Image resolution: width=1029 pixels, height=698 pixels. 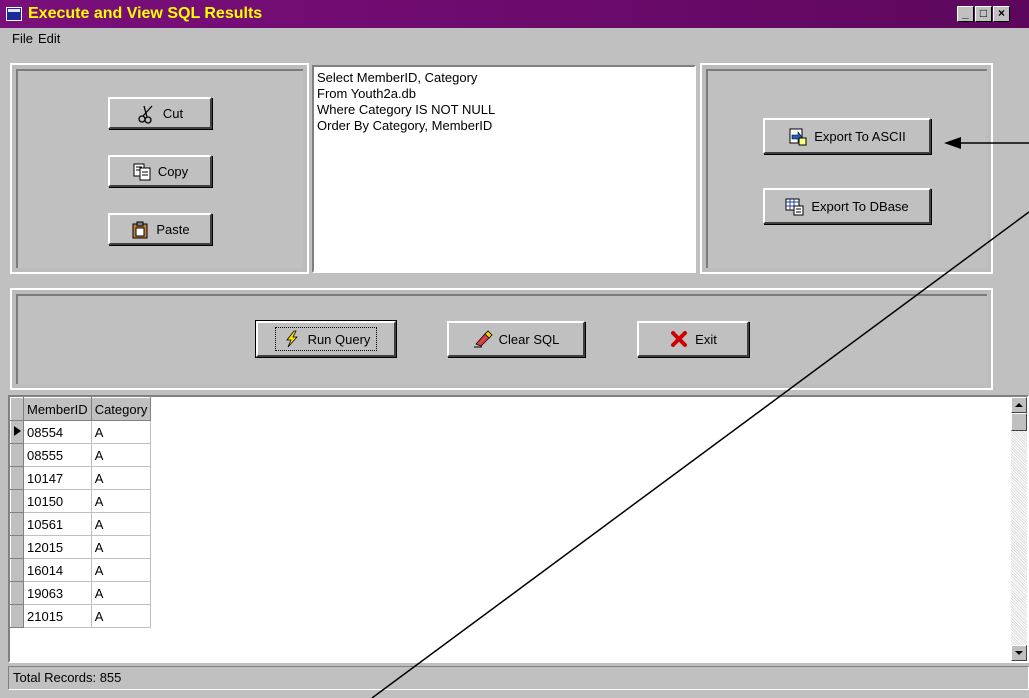 I want to click on cell-memberid: 19063, so click(x=57, y=593).